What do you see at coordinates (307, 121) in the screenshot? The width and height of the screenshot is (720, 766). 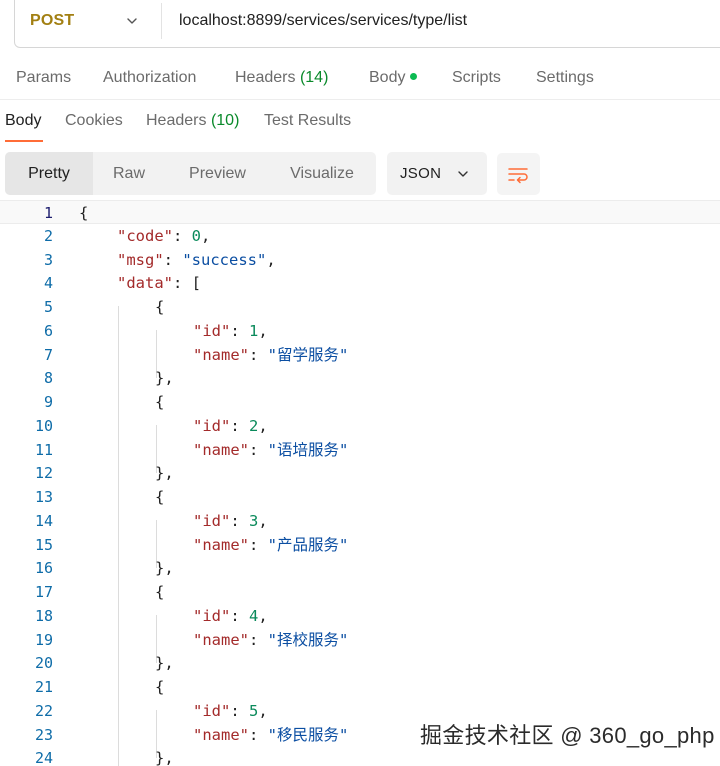 I see `response-tab-test-results: Test Results` at bounding box center [307, 121].